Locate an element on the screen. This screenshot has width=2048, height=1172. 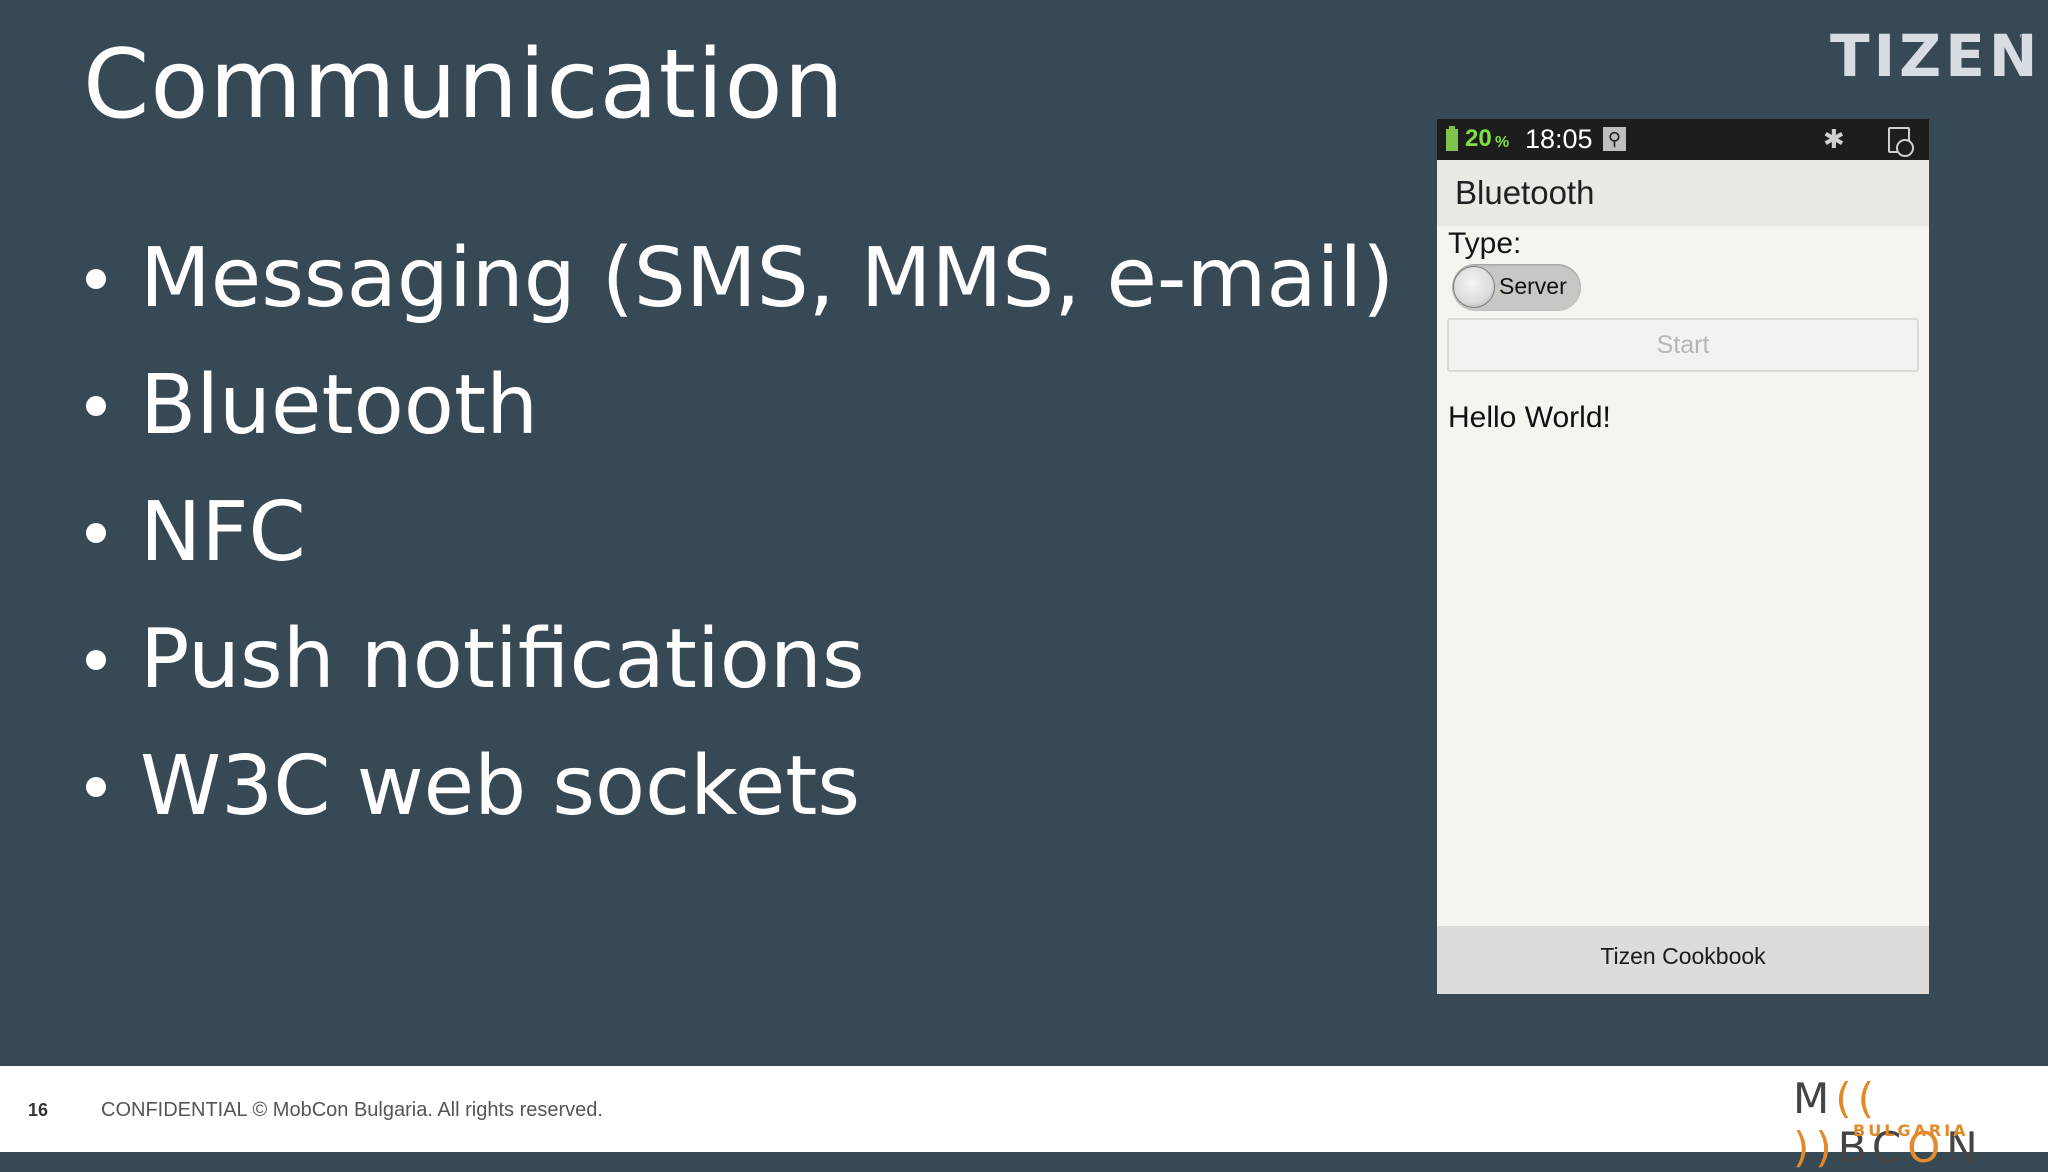
bullet-item: Messaging (SMS, MMS, e-mail) is located at coordinates (737, 278).